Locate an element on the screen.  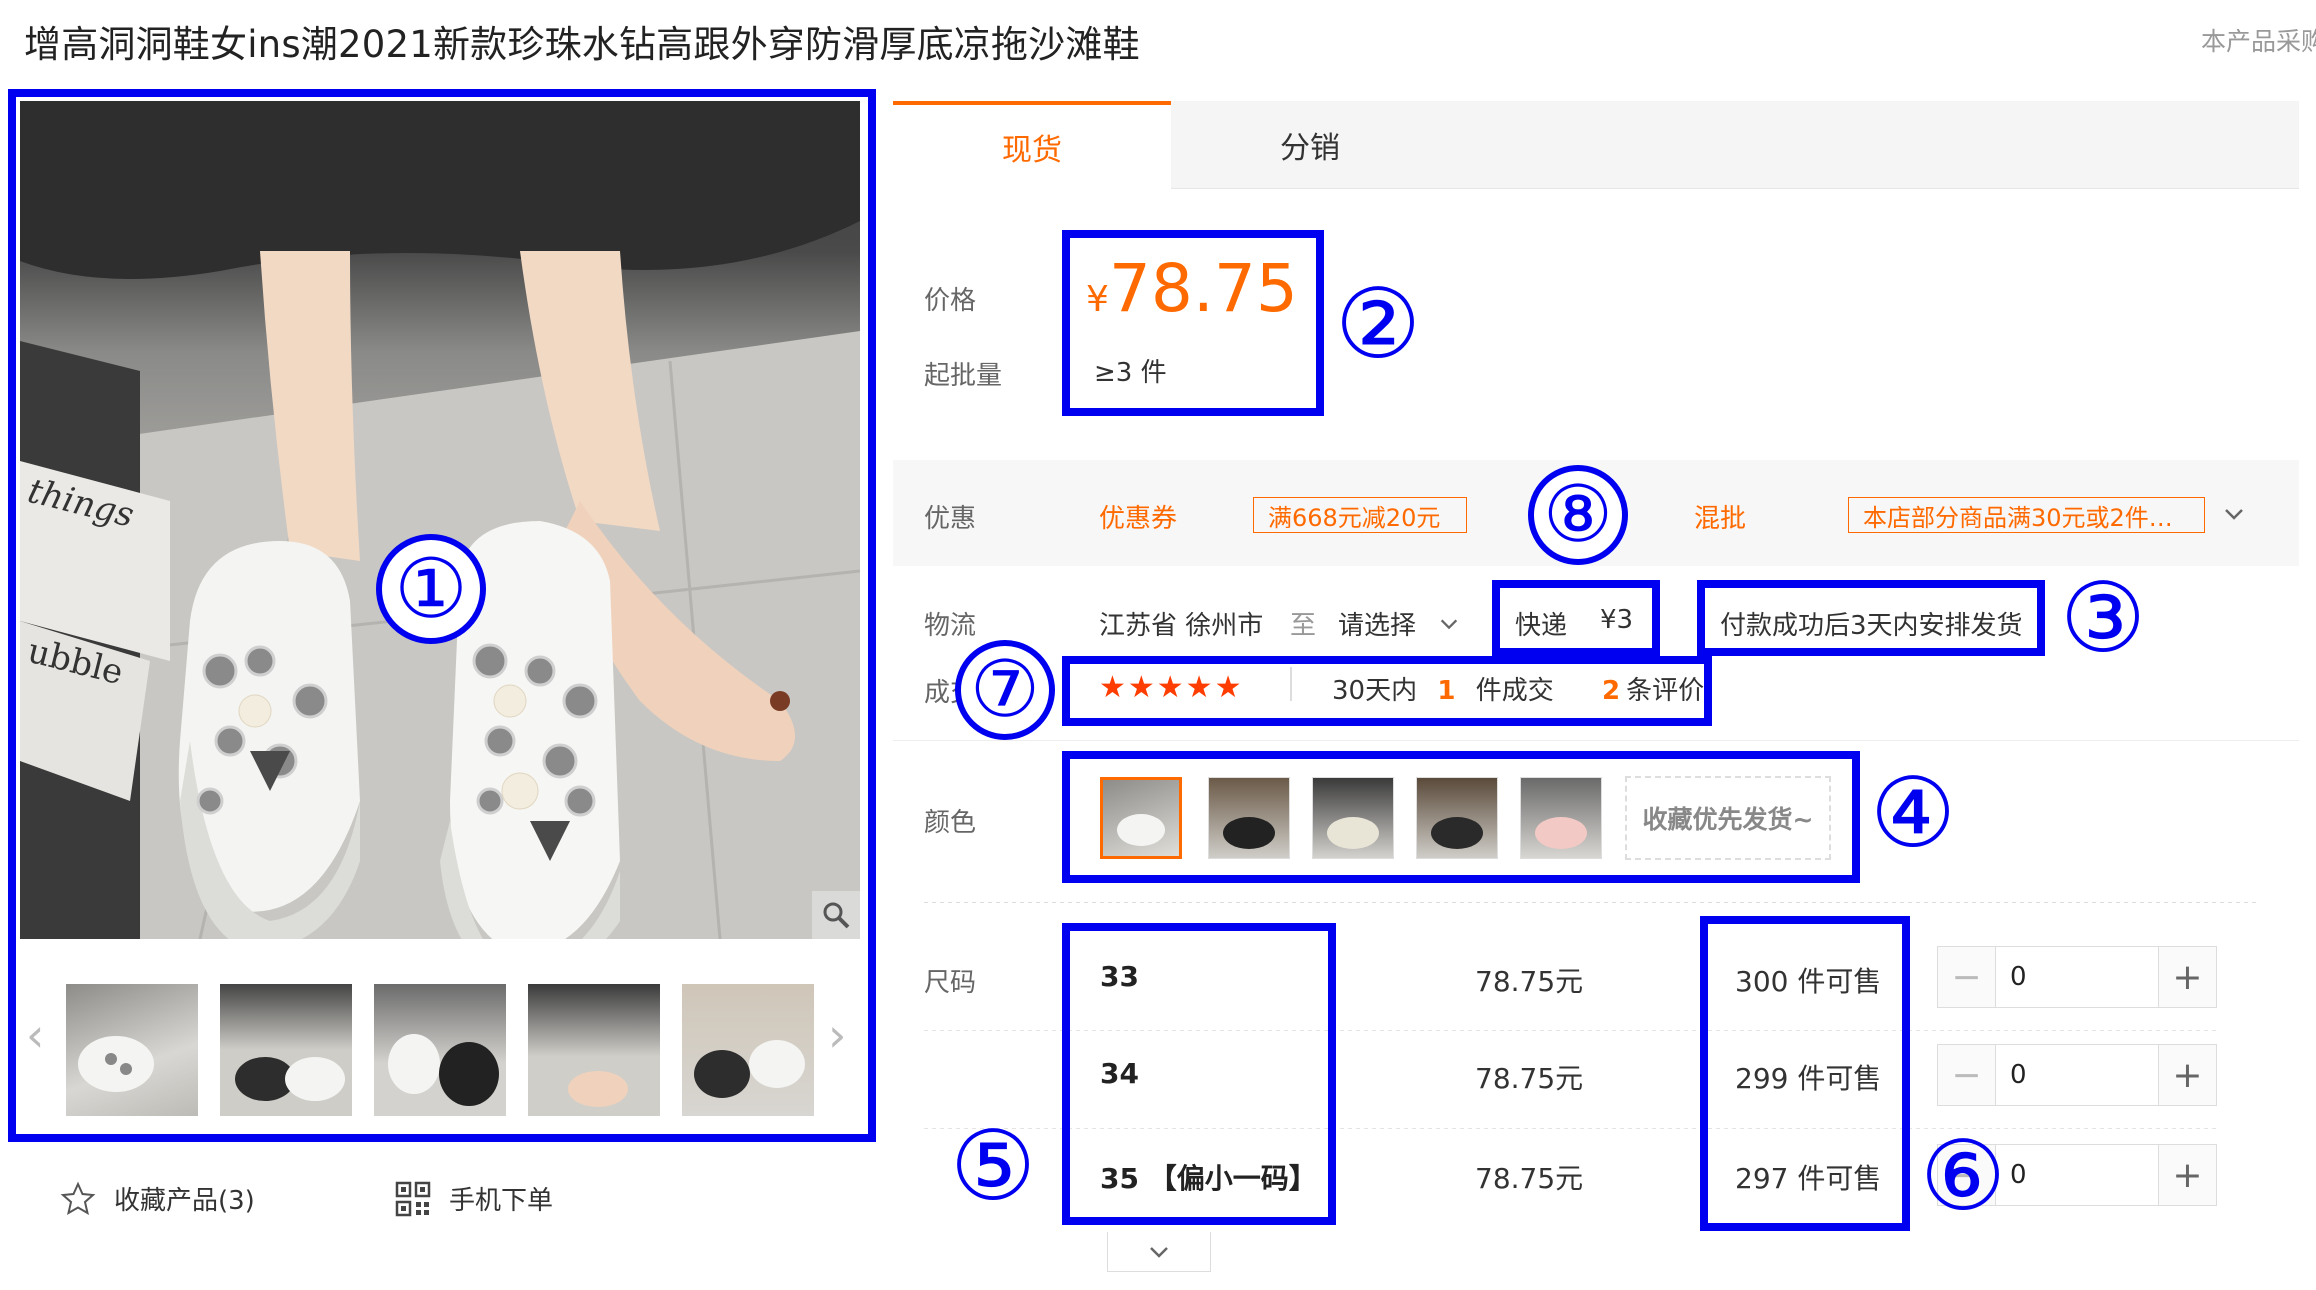
to-label: 至 is located at coordinates (1303, 626).